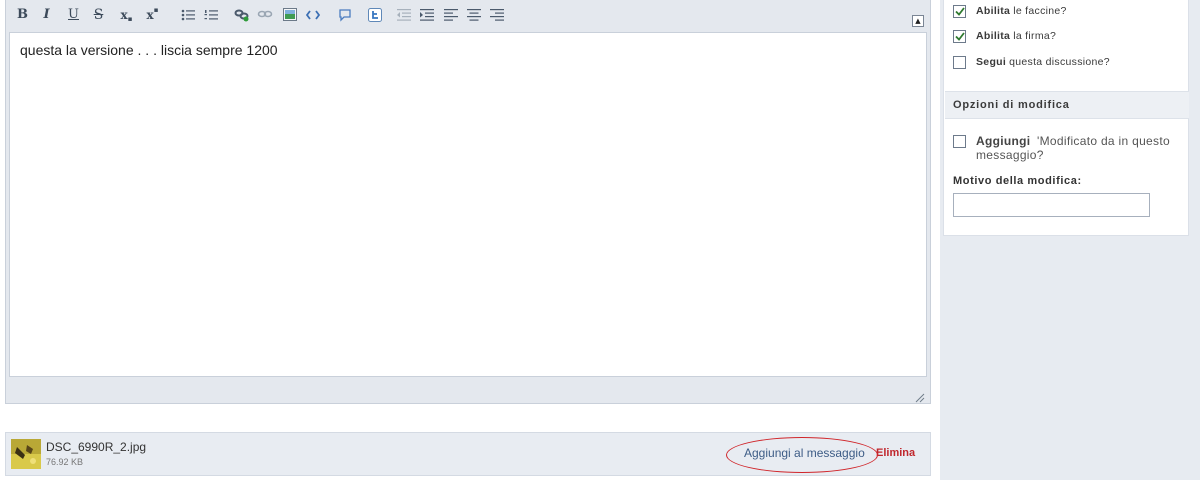 This screenshot has width=1200, height=480. Describe the element at coordinates (156, 9) in the screenshot. I see `superscript-mark-icon: ▪` at that location.